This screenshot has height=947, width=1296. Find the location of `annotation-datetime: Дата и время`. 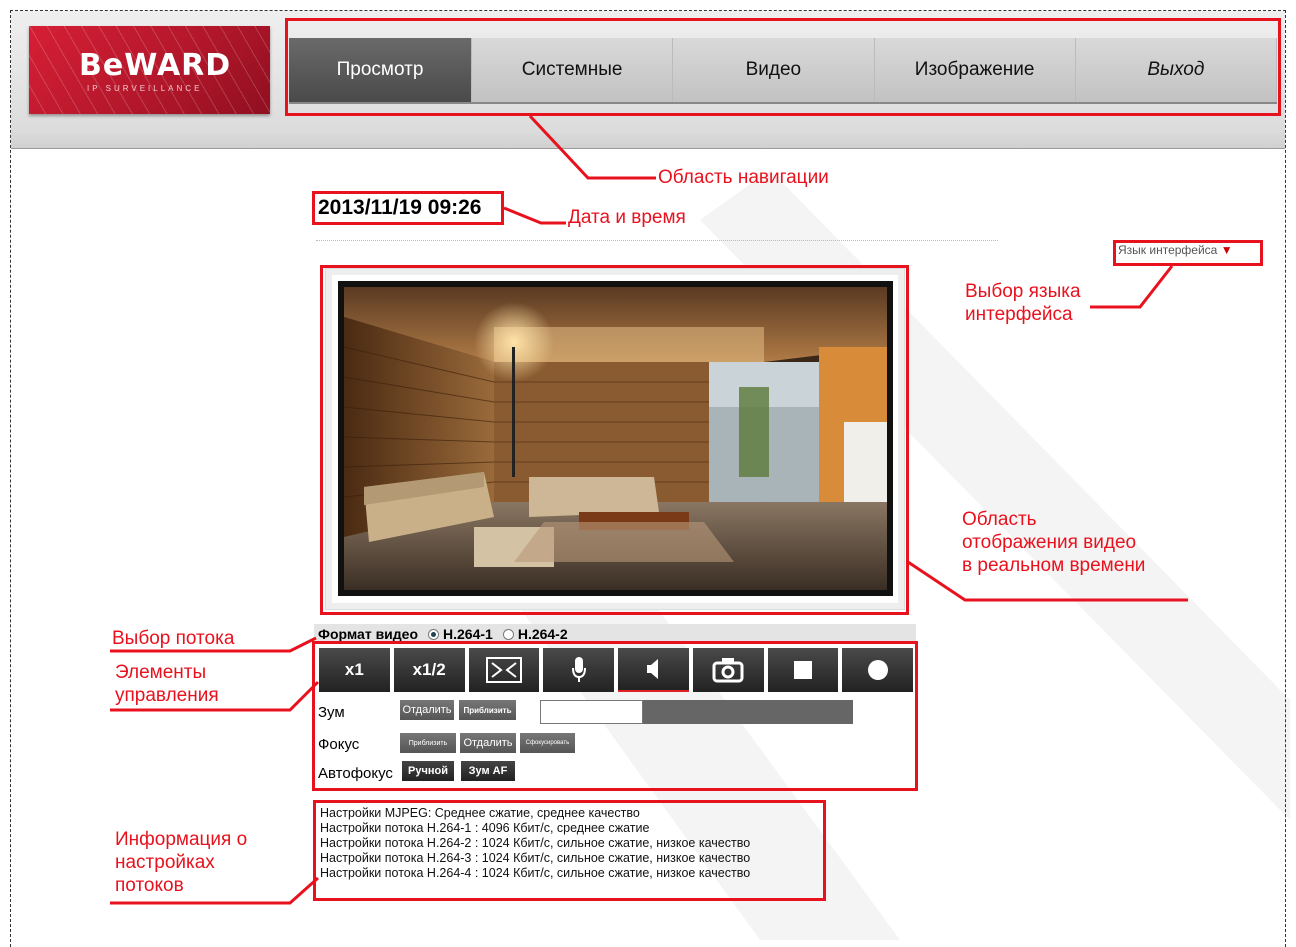

annotation-datetime: Дата и время is located at coordinates (627, 217).